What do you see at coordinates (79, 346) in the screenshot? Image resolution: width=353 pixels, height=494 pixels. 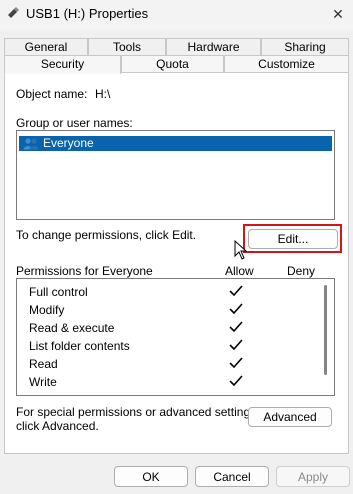 I see `permission-name: List folder contents` at bounding box center [79, 346].